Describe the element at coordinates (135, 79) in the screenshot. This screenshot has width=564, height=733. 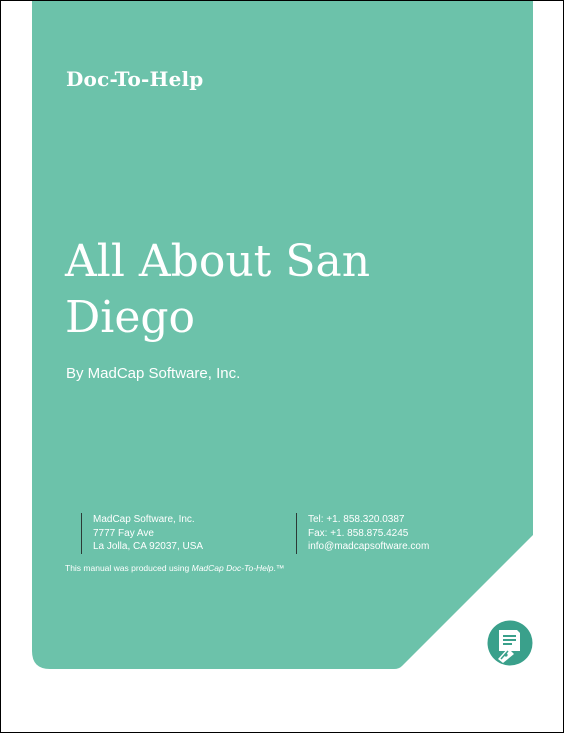
I see `brand-name: Doc-To-Help` at that location.